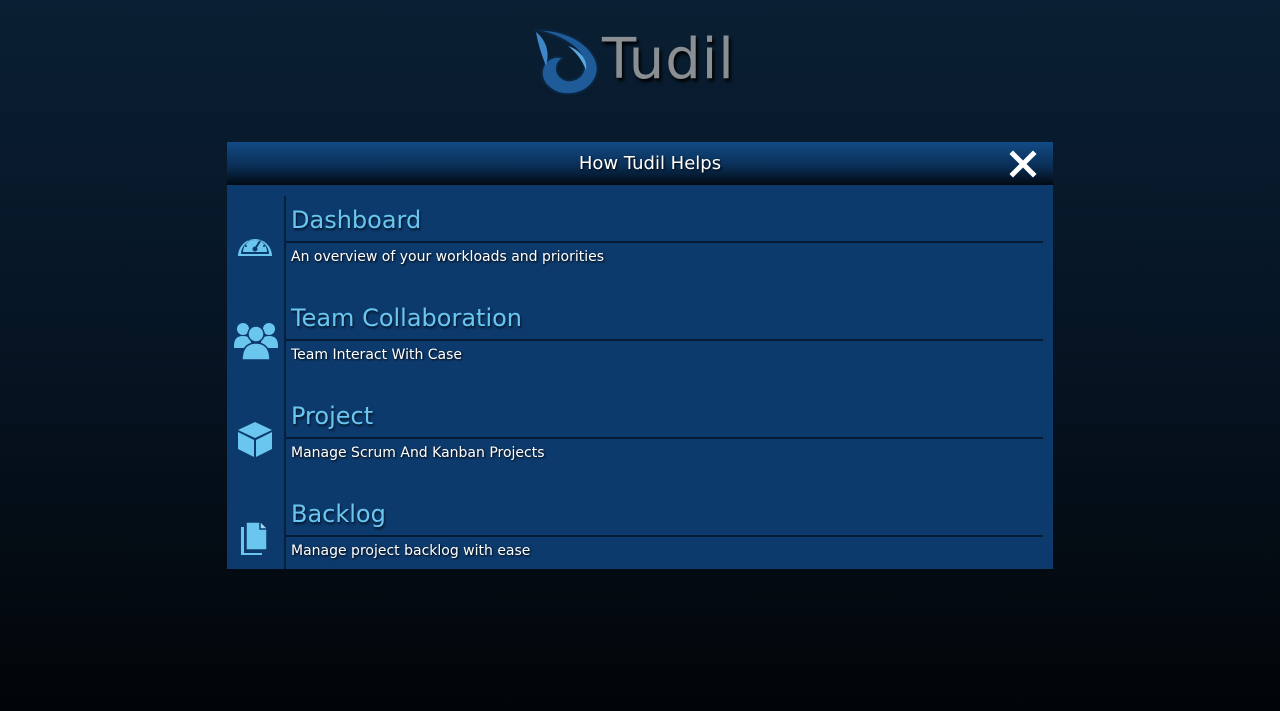 The height and width of the screenshot is (711, 1280). Describe the element at coordinates (332, 416) in the screenshot. I see `feature-title: Project` at that location.